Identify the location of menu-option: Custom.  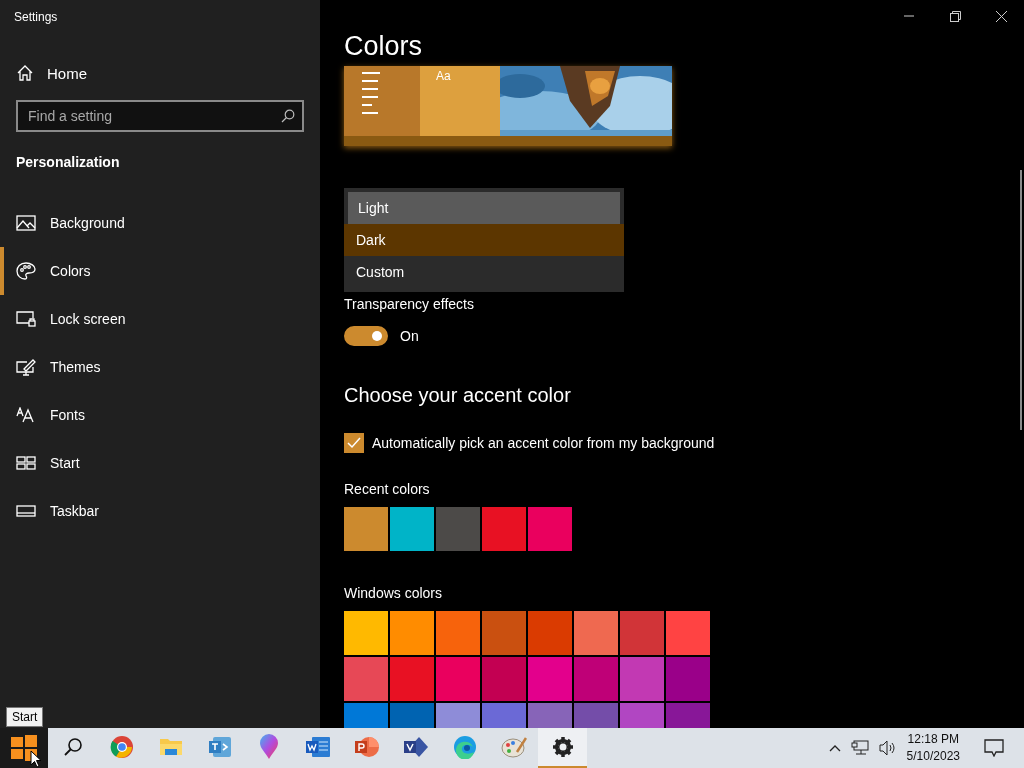
(484, 272).